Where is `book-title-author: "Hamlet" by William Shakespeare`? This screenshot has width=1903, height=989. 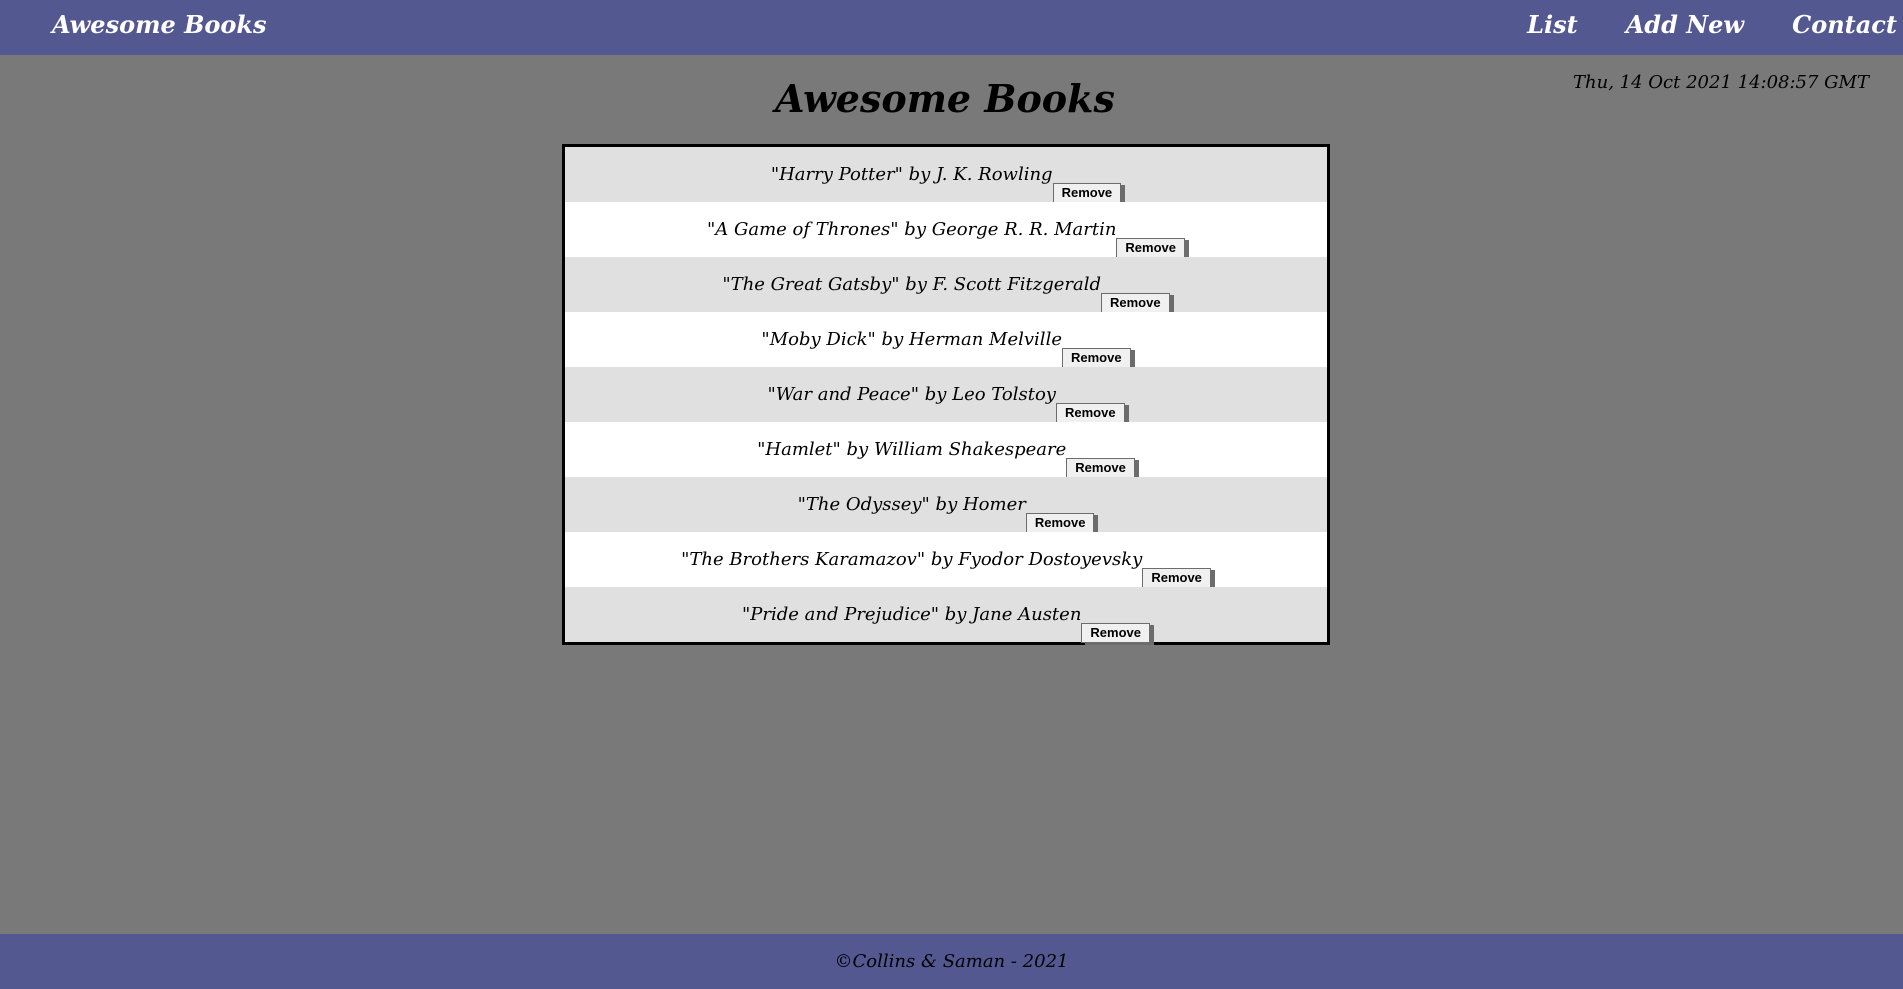 book-title-author: "Hamlet" by William Shakespeare is located at coordinates (912, 449).